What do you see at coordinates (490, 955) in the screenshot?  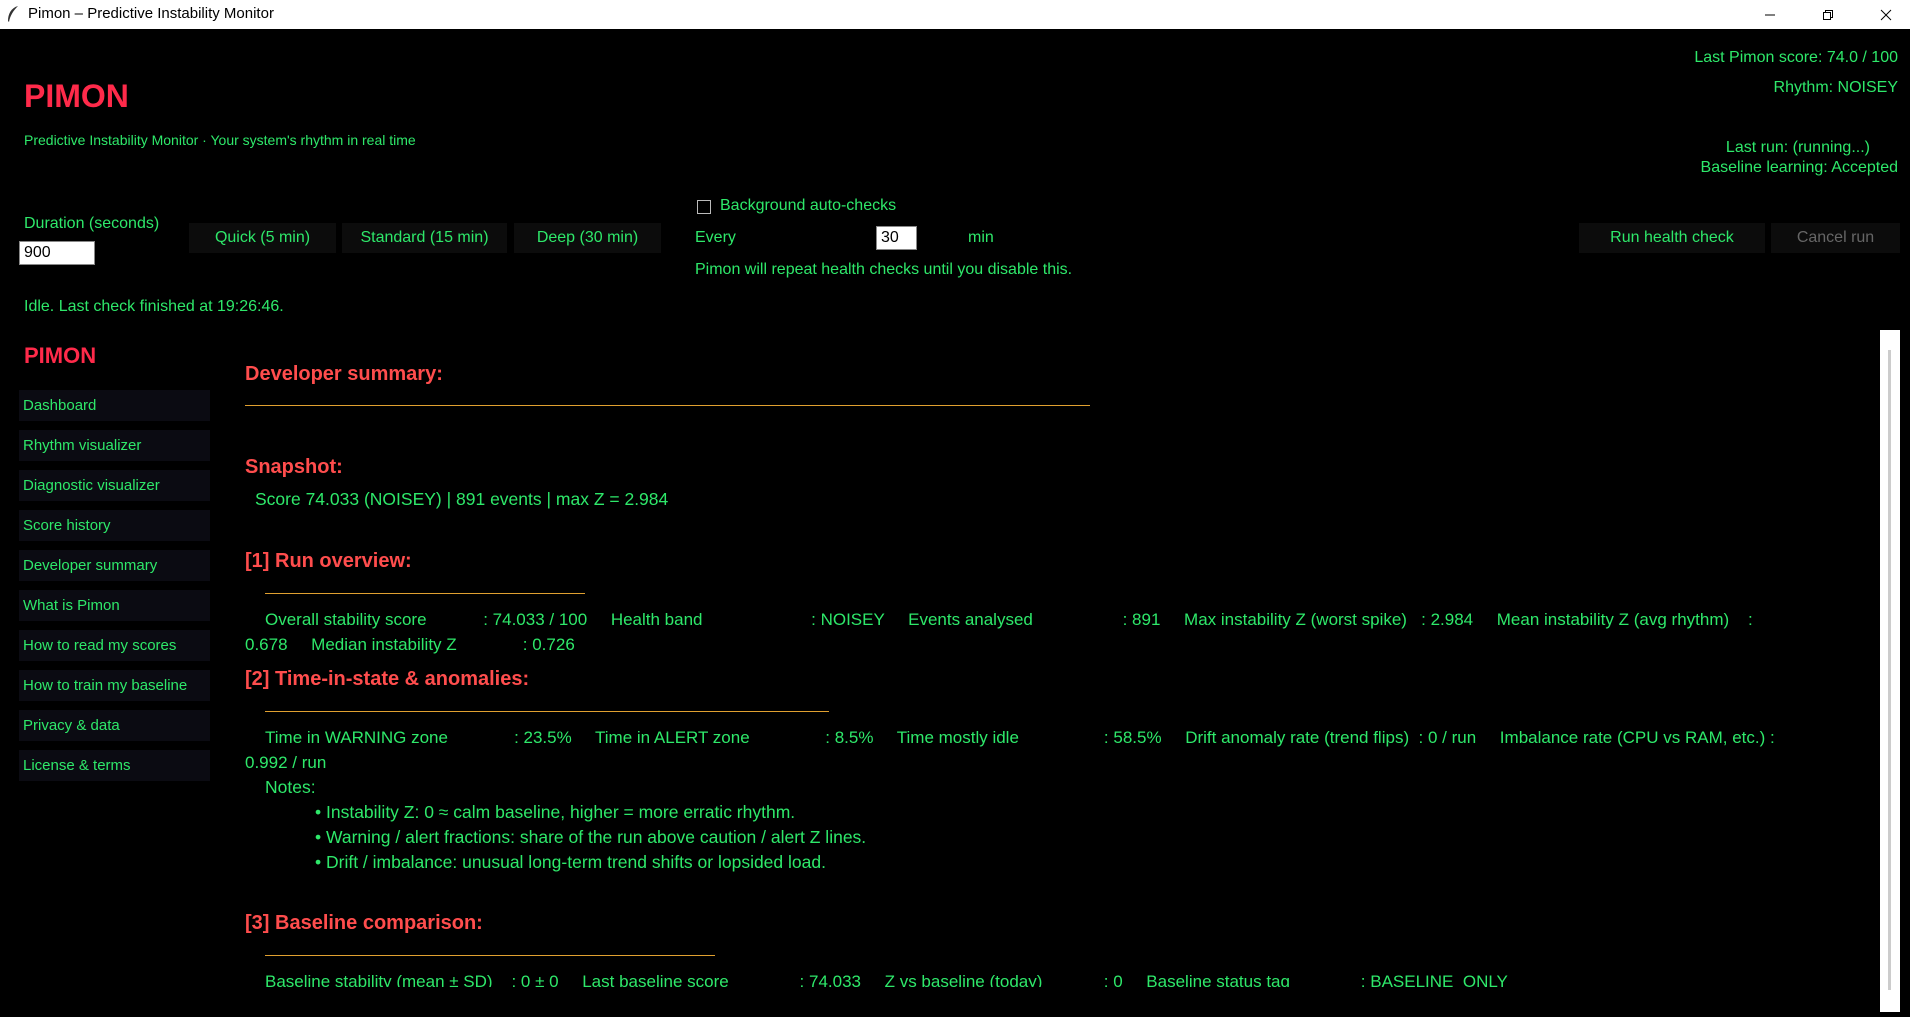 I see `baseline-comparison-divider` at bounding box center [490, 955].